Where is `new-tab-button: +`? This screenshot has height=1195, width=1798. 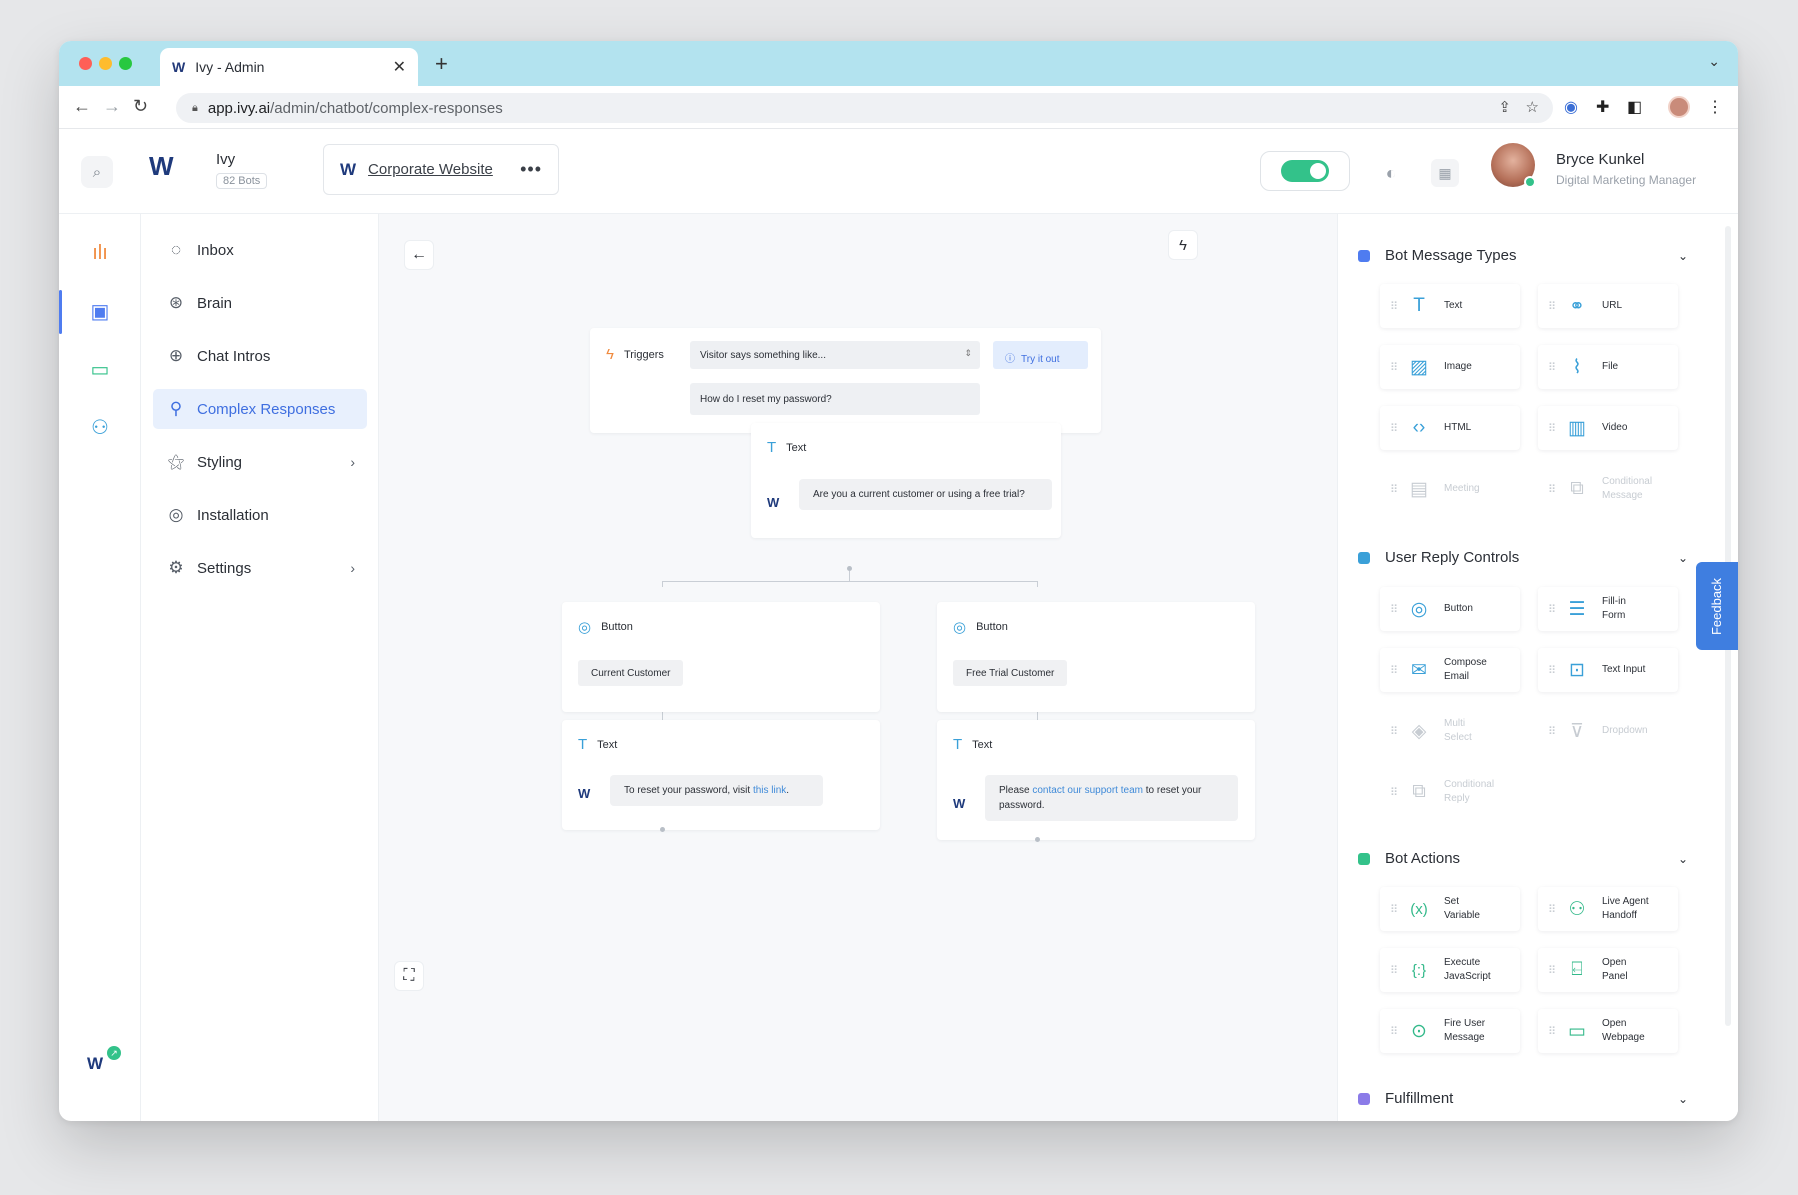
new-tab-button: + is located at coordinates (441, 64).